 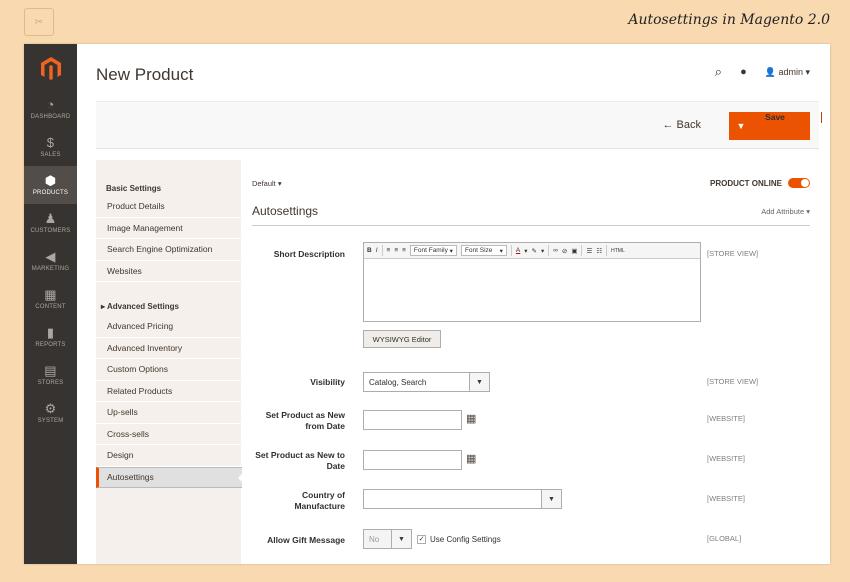 I want to click on wysiwyg-editor-button: WYSIWYG Editor, so click(x=402, y=339).